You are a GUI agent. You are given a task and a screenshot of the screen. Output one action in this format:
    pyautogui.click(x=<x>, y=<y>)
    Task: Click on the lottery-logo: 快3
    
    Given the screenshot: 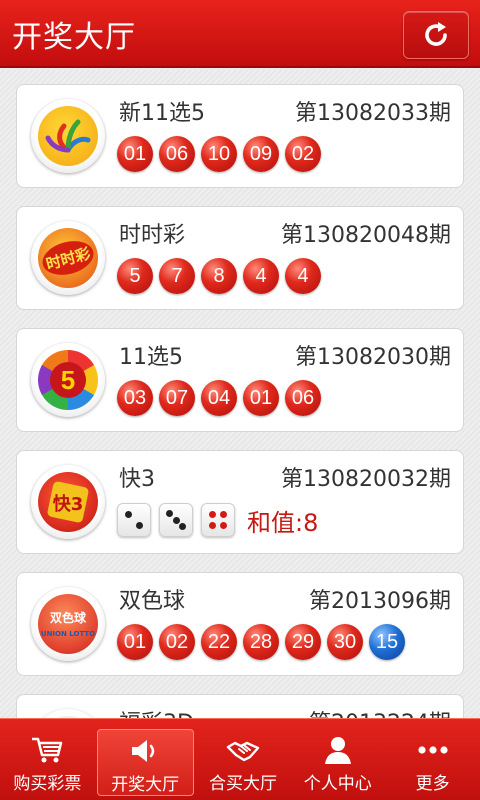 What is the action you would take?
    pyautogui.click(x=68, y=502)
    